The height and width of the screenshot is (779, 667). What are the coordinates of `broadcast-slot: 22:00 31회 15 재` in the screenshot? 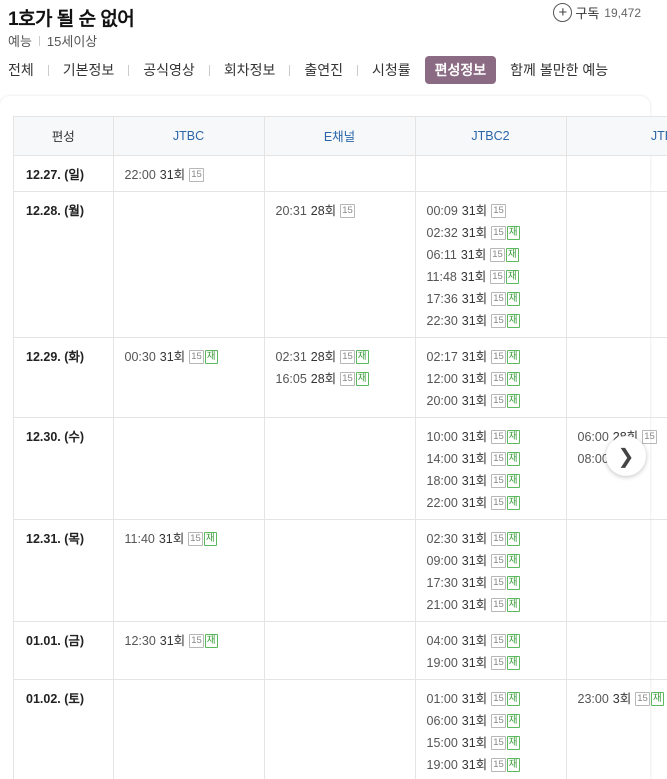 It's located at (496, 503).